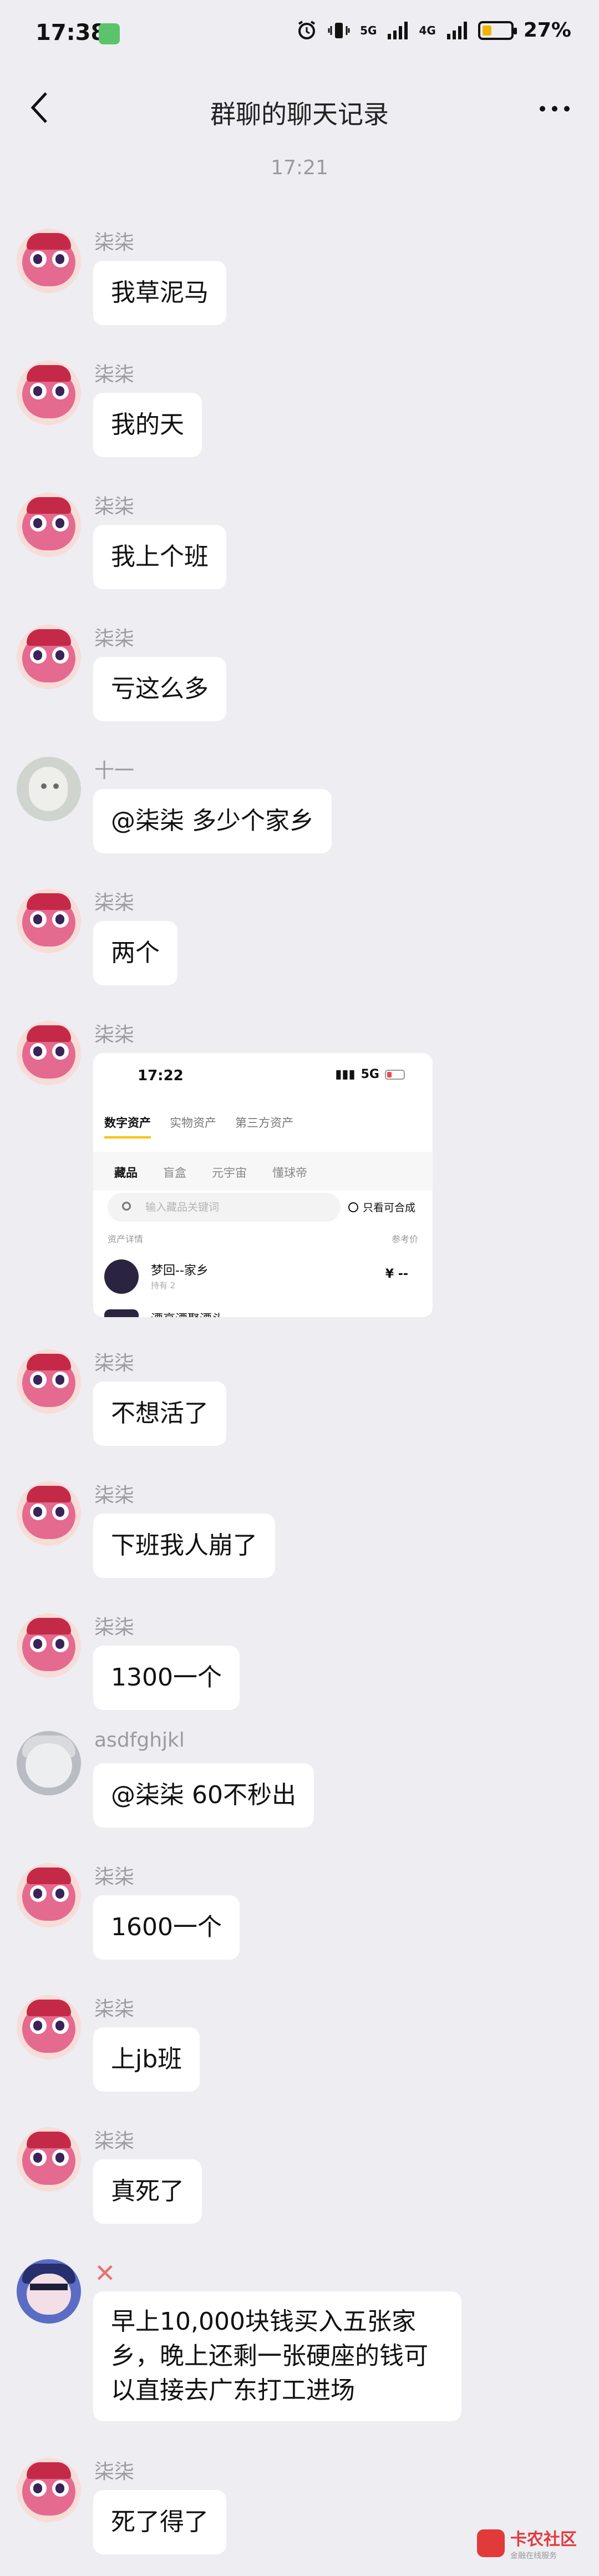  What do you see at coordinates (547, 30) in the screenshot?
I see `battery-percent: 27%` at bounding box center [547, 30].